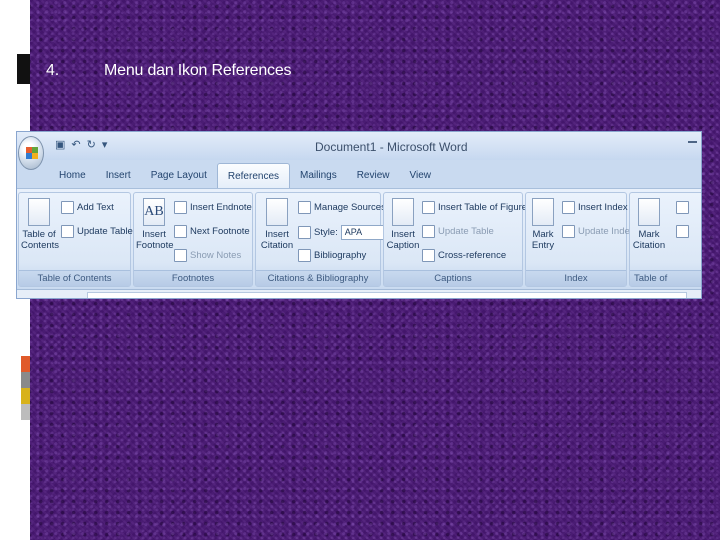 The width and height of the screenshot is (720, 540). What do you see at coordinates (198, 70) in the screenshot?
I see `slide-title: Menu dan Ikon References` at bounding box center [198, 70].